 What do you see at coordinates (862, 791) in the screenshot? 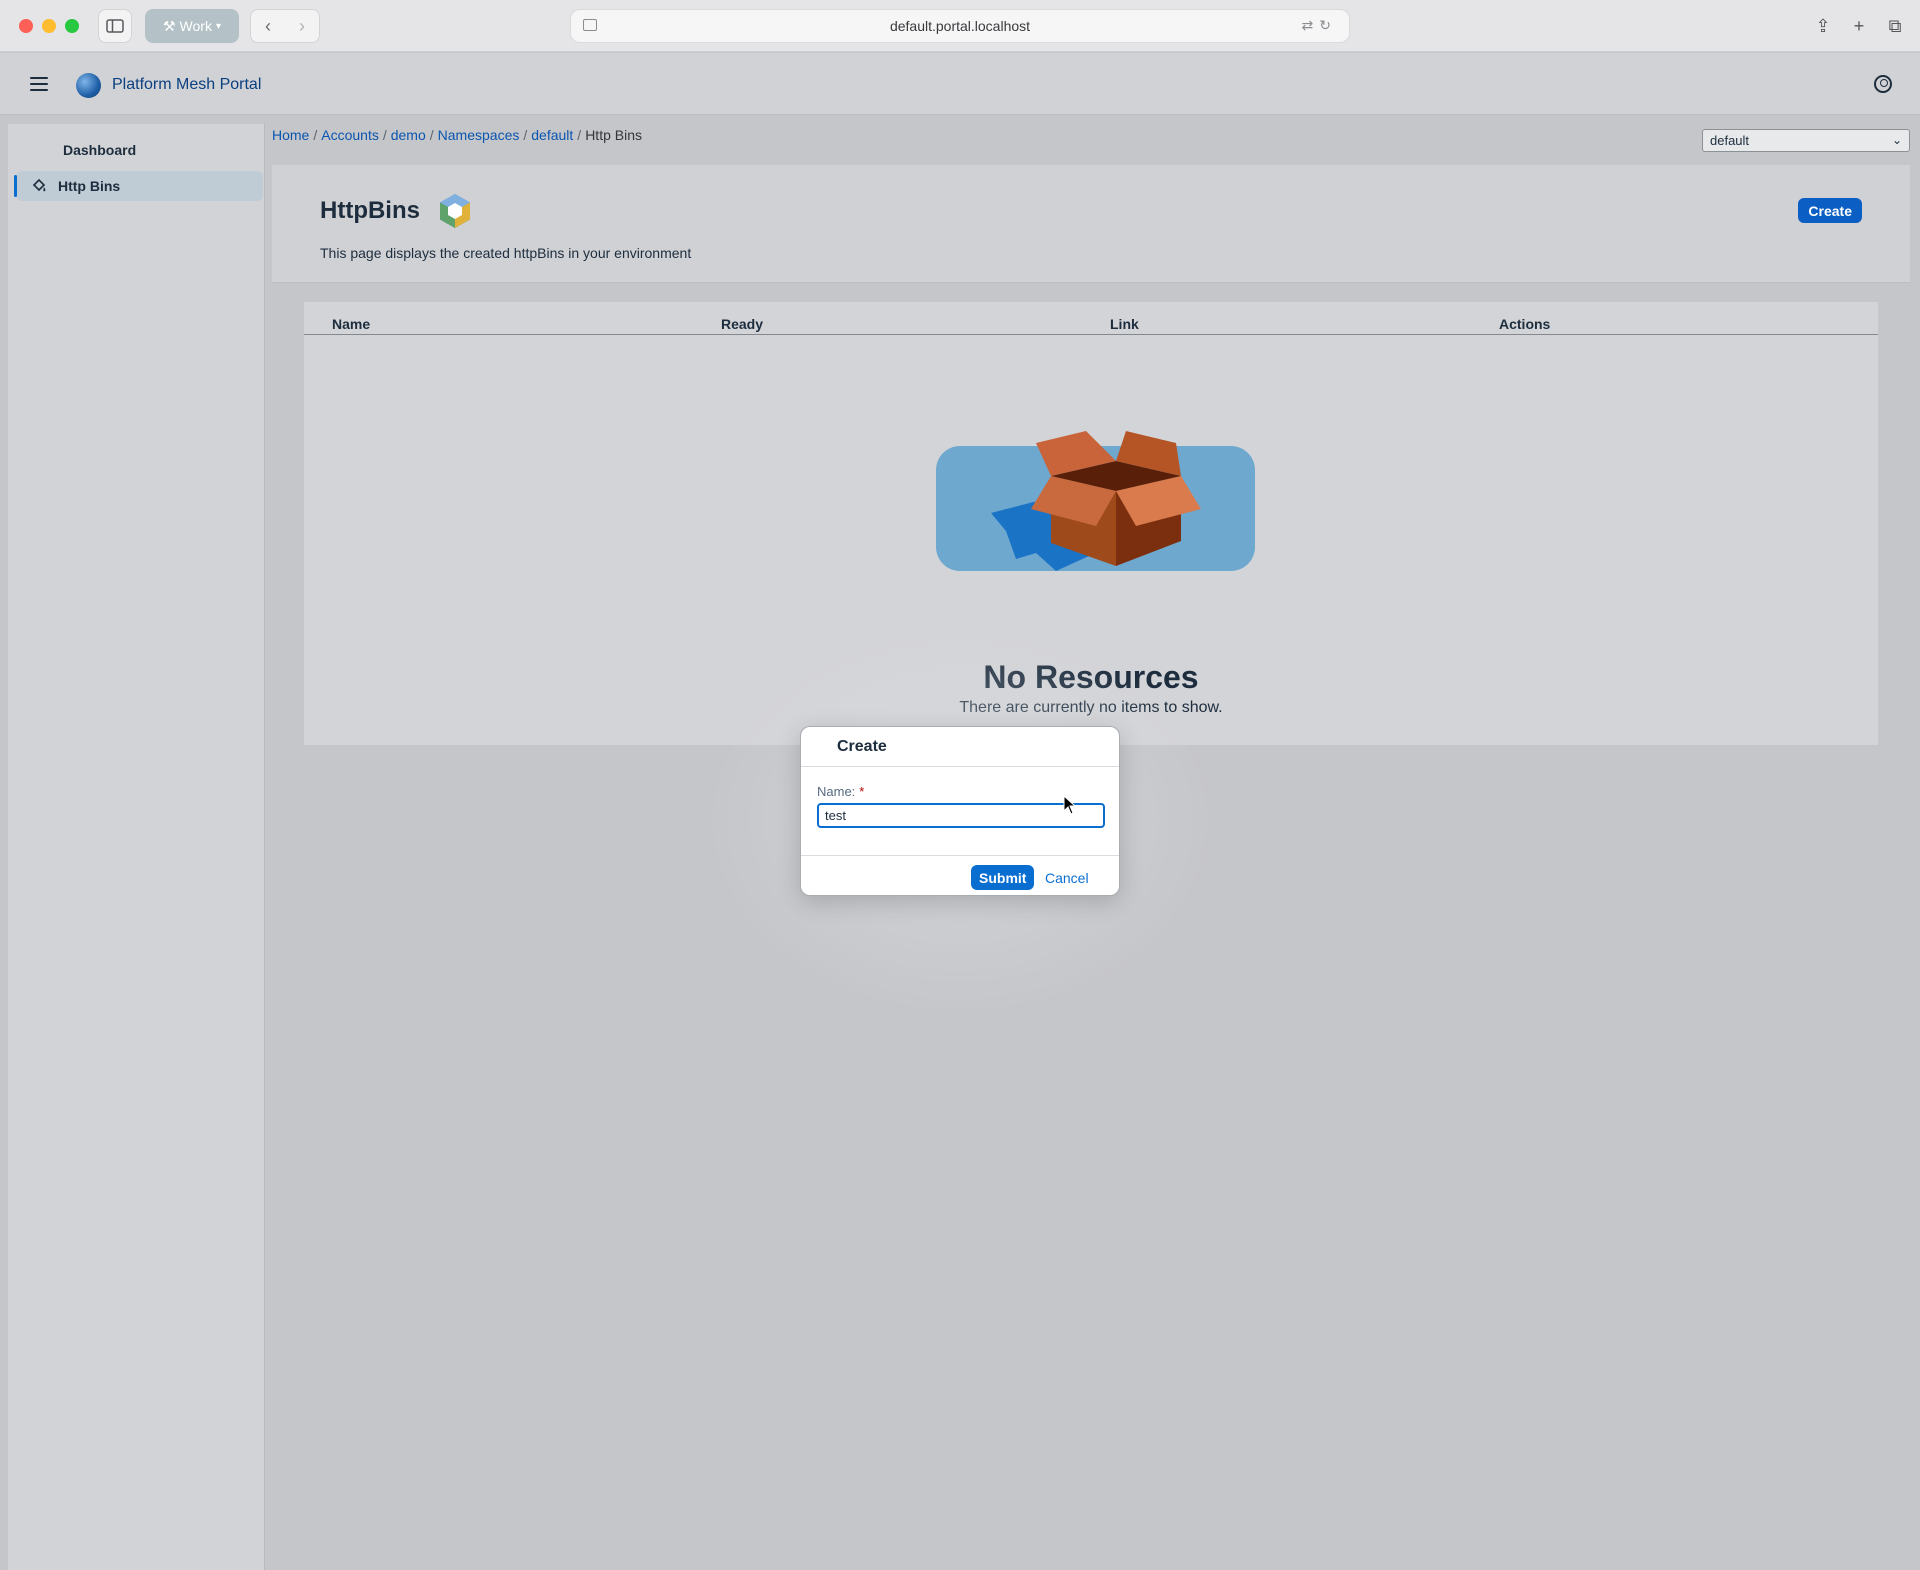
I see `required-marker: *` at bounding box center [862, 791].